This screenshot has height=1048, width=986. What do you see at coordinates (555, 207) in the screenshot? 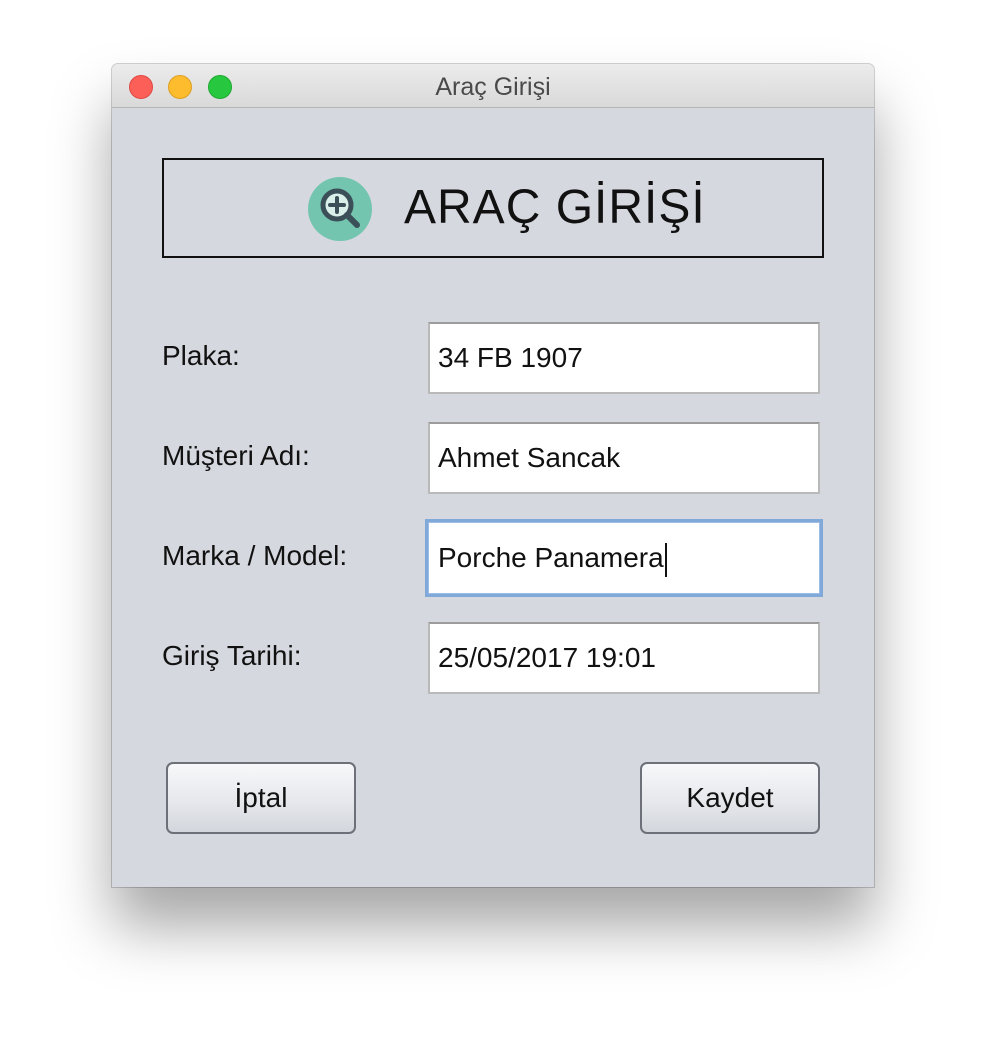
I see `page-title: ARAÇ GİRİŞİ` at bounding box center [555, 207].